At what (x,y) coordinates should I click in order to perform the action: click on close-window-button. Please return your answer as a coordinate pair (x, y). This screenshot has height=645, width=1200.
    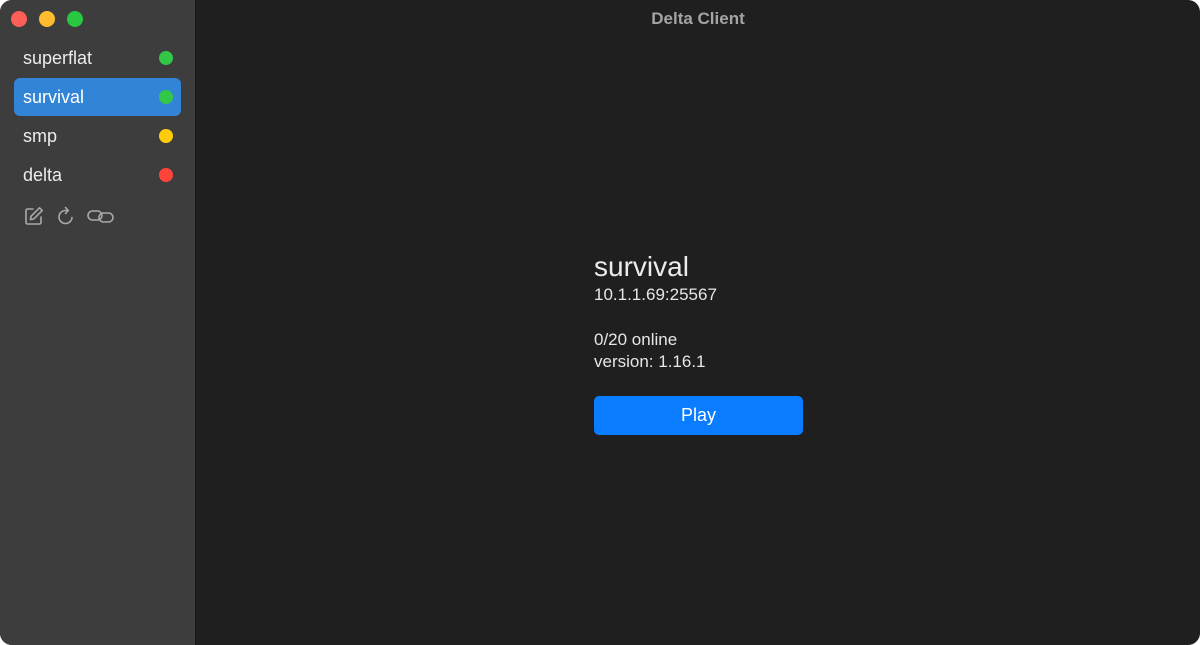
    Looking at the image, I should click on (19, 19).